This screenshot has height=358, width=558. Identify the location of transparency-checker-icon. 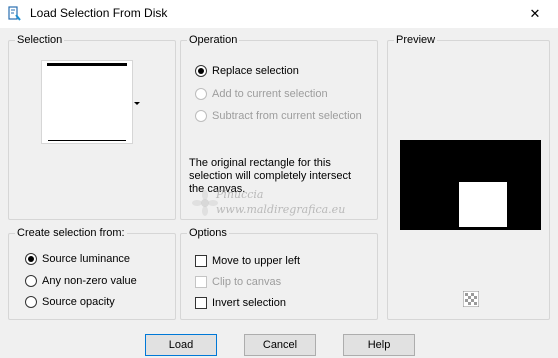
(471, 300).